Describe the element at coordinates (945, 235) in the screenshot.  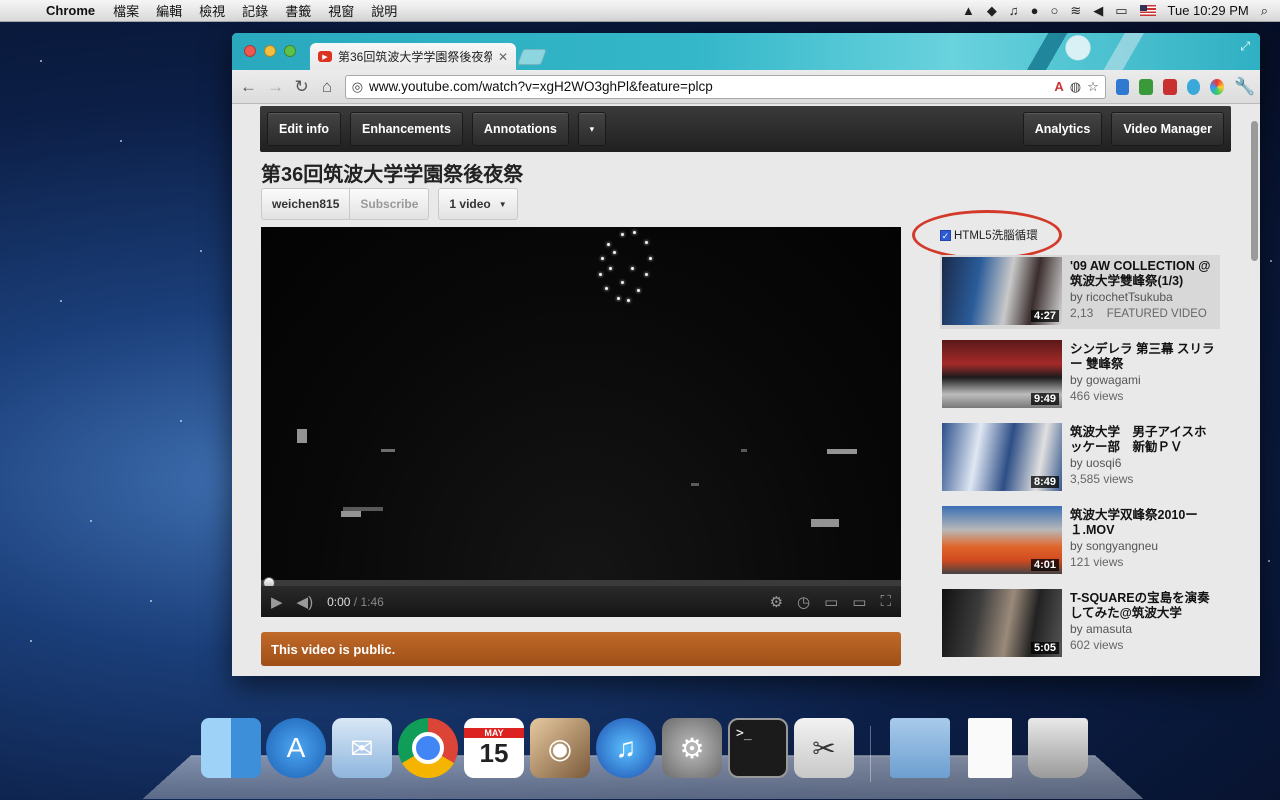
I see `checkbox-checked-icon: ✓` at that location.